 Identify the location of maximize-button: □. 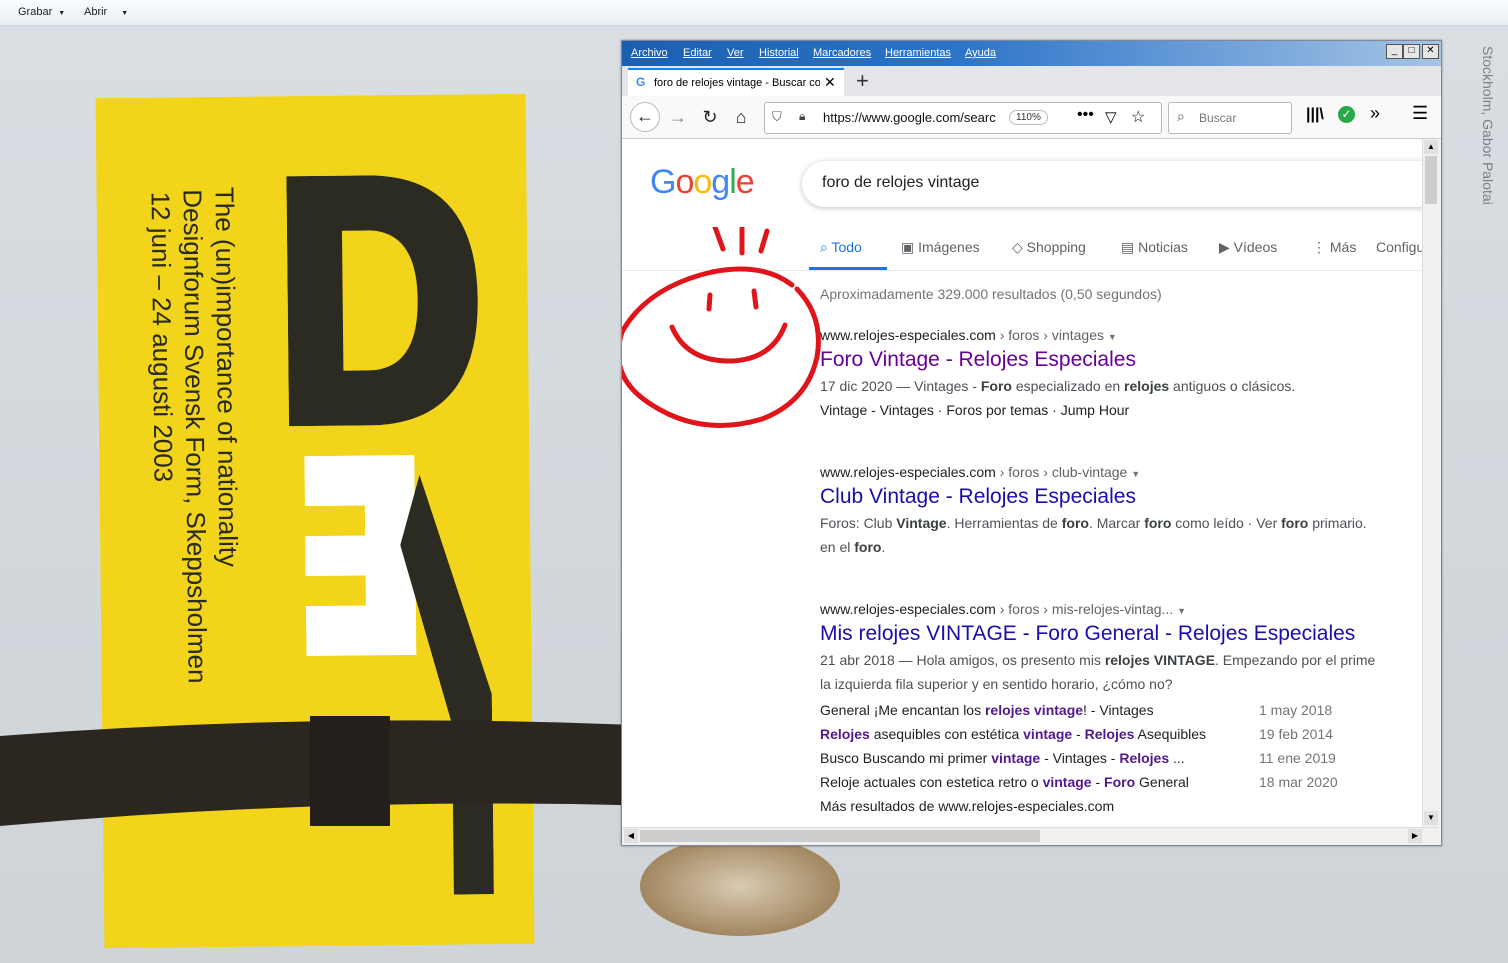
(1411, 51).